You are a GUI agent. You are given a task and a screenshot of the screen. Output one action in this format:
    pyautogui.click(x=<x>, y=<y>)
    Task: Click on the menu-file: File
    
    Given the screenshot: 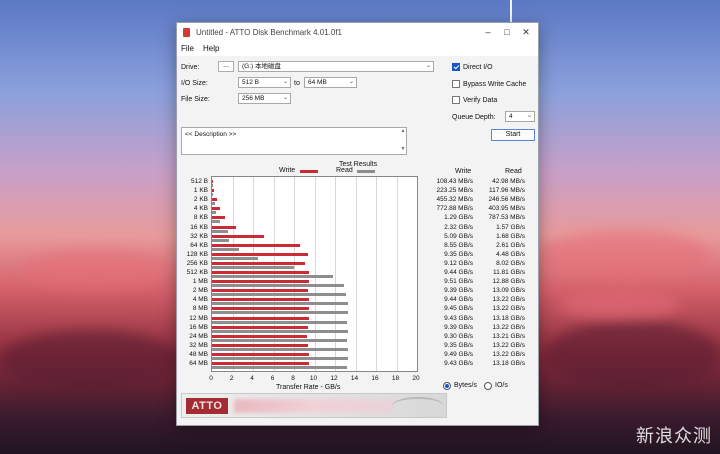 What is the action you would take?
    pyautogui.click(x=187, y=48)
    